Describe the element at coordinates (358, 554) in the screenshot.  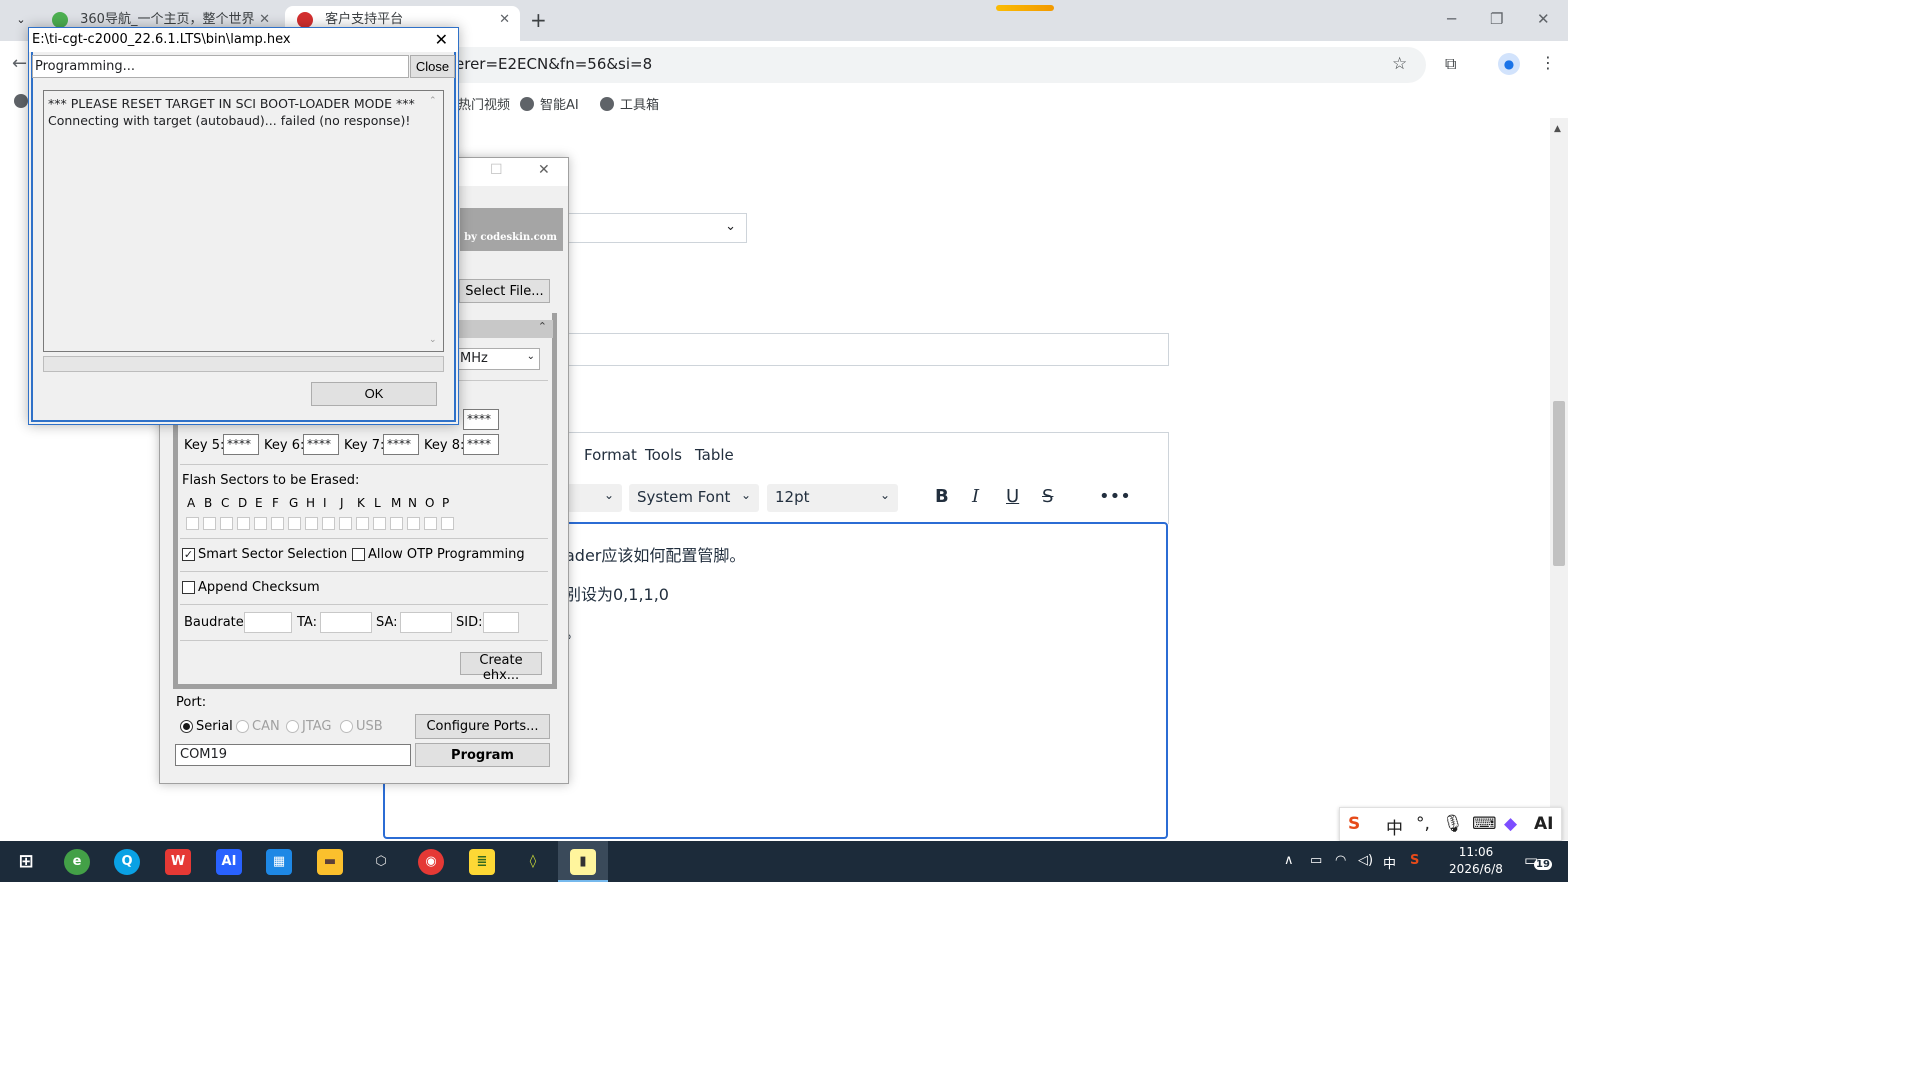
I see `otp-checkbox` at that location.